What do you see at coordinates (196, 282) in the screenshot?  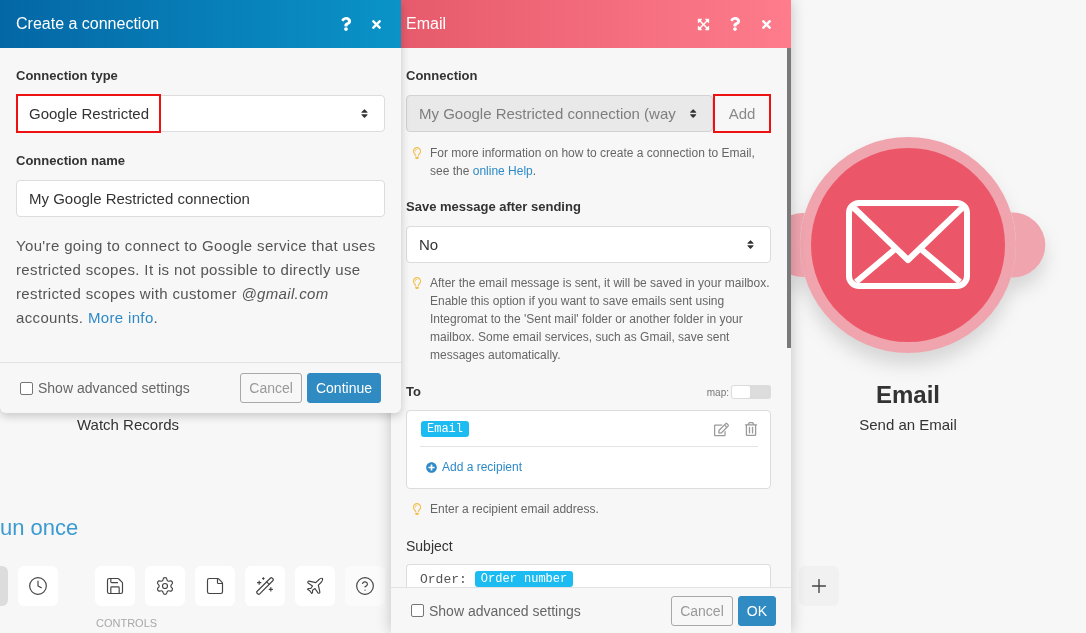 I see `notice-text: You're going to connect to Google service that uses restricted scopes. It is not possible to directly use restricted scopes with customer @gmail.com accounts. More info.` at bounding box center [196, 282].